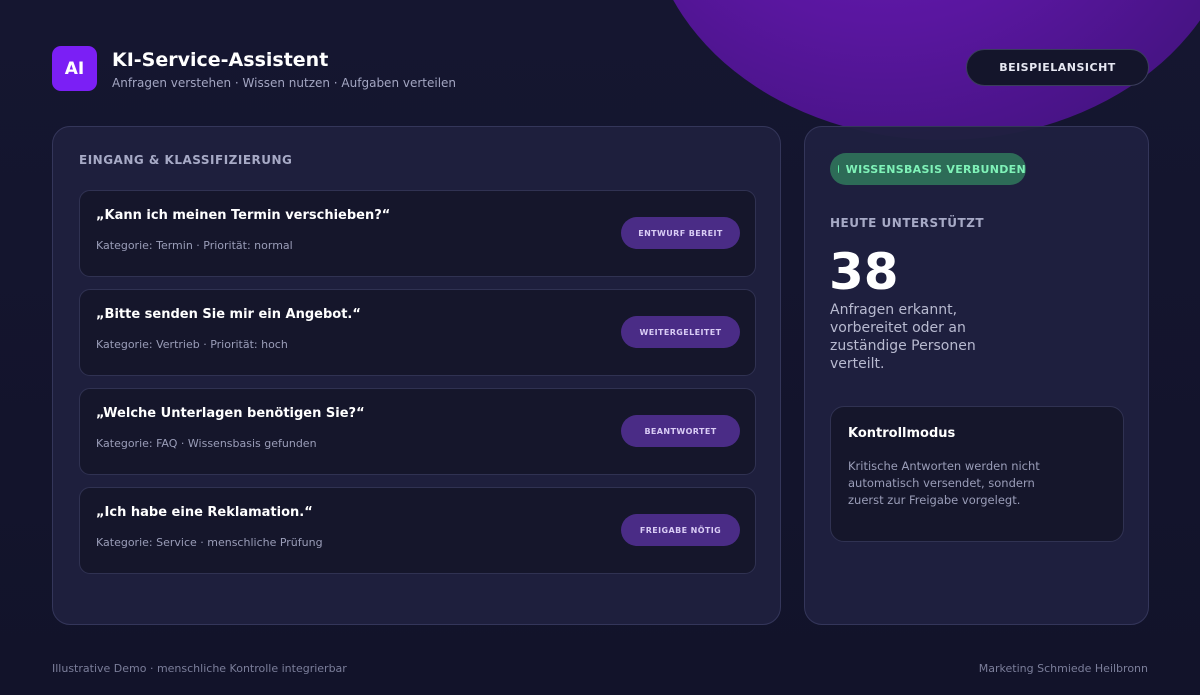 This screenshot has width=1200, height=695. I want to click on knowledge-base-label: WISSENSBASIS VERBUNDEN, so click(935, 169).